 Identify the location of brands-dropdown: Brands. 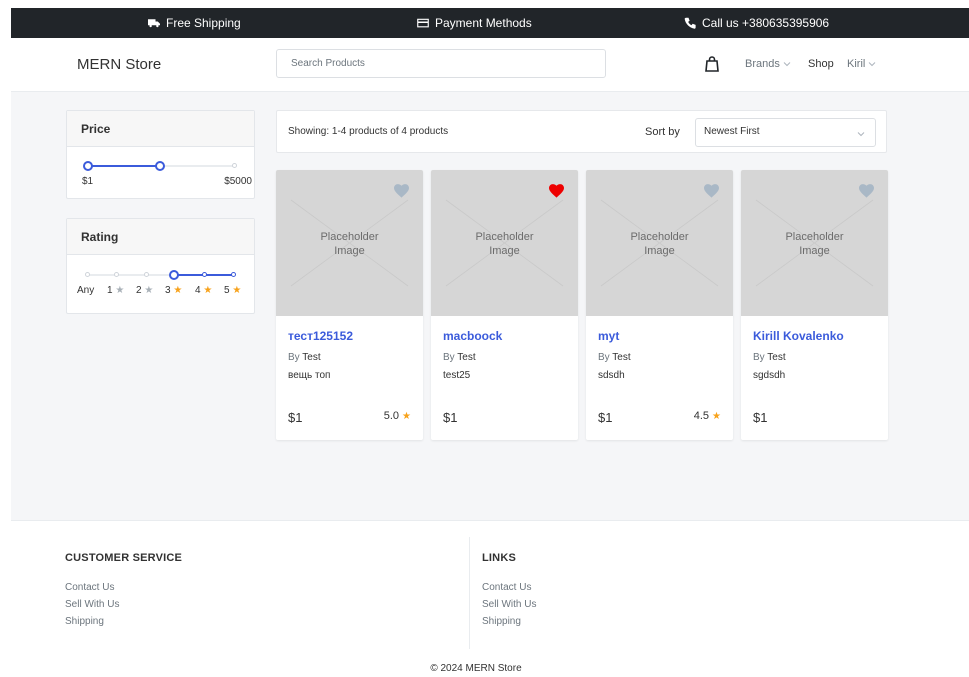
(768, 64).